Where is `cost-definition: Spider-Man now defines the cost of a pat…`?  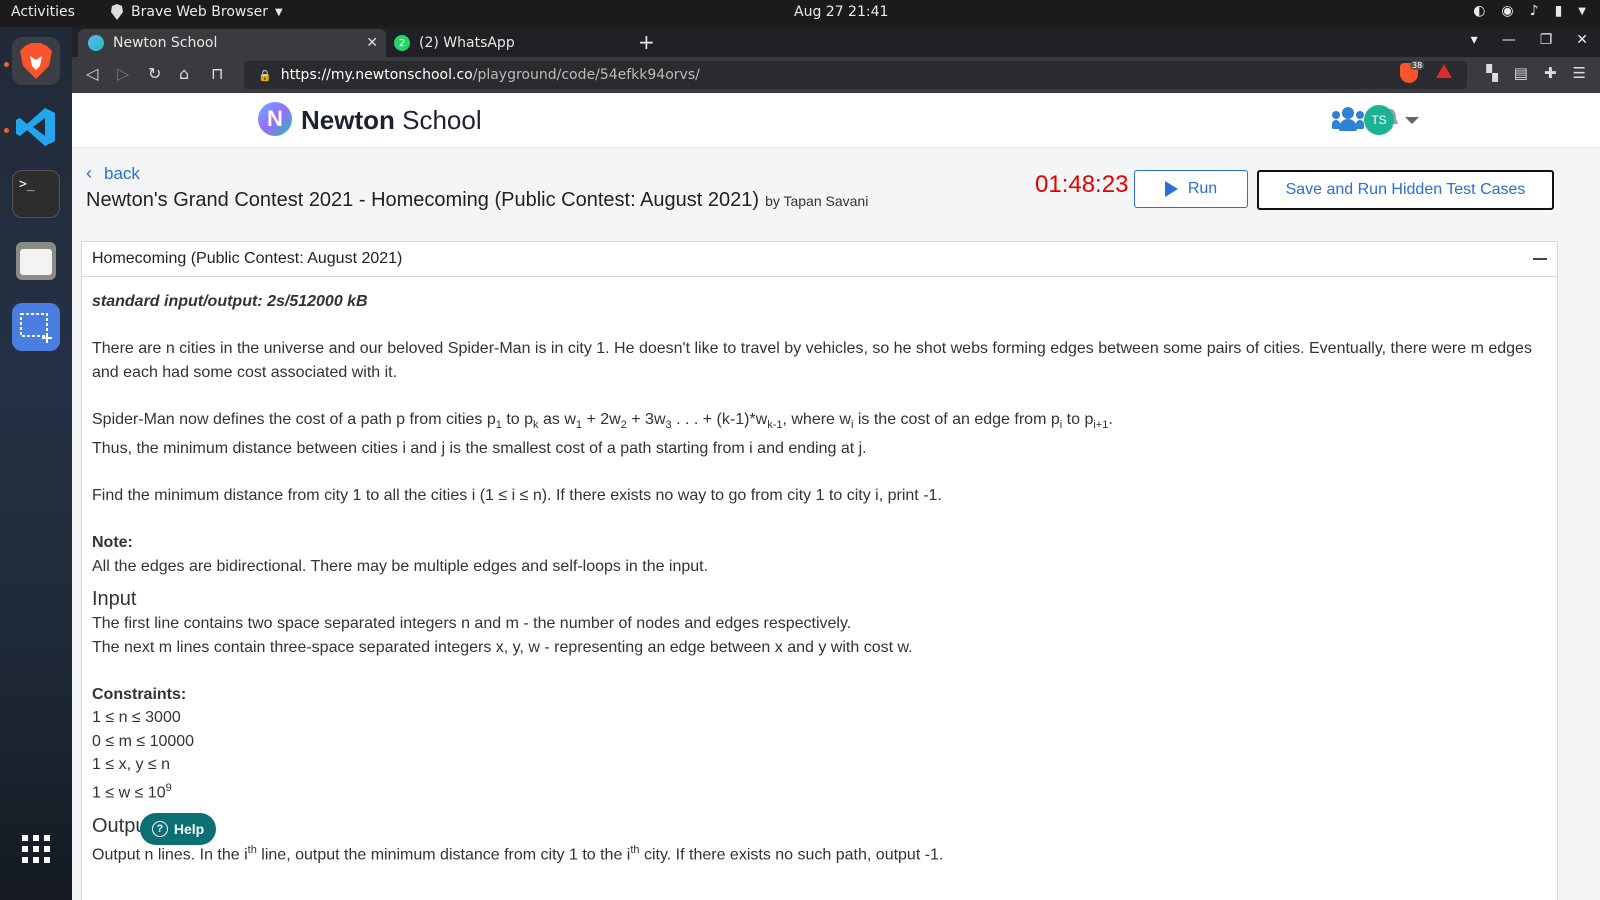 cost-definition: Spider-Man now defines the cost of a pat… is located at coordinates (602, 420).